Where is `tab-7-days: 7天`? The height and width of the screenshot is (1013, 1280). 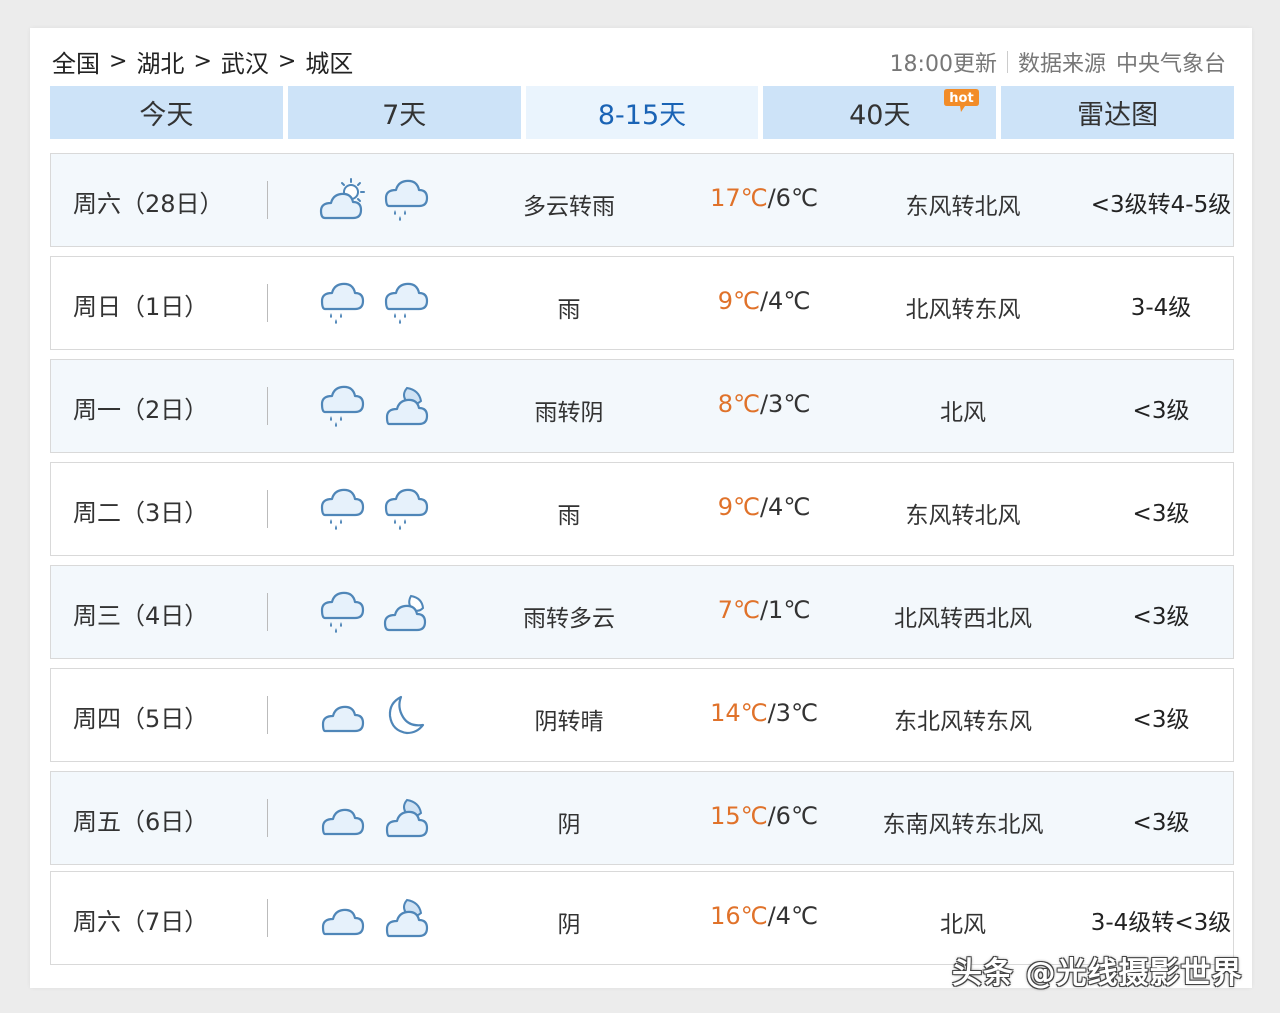 tab-7-days: 7天 is located at coordinates (404, 112).